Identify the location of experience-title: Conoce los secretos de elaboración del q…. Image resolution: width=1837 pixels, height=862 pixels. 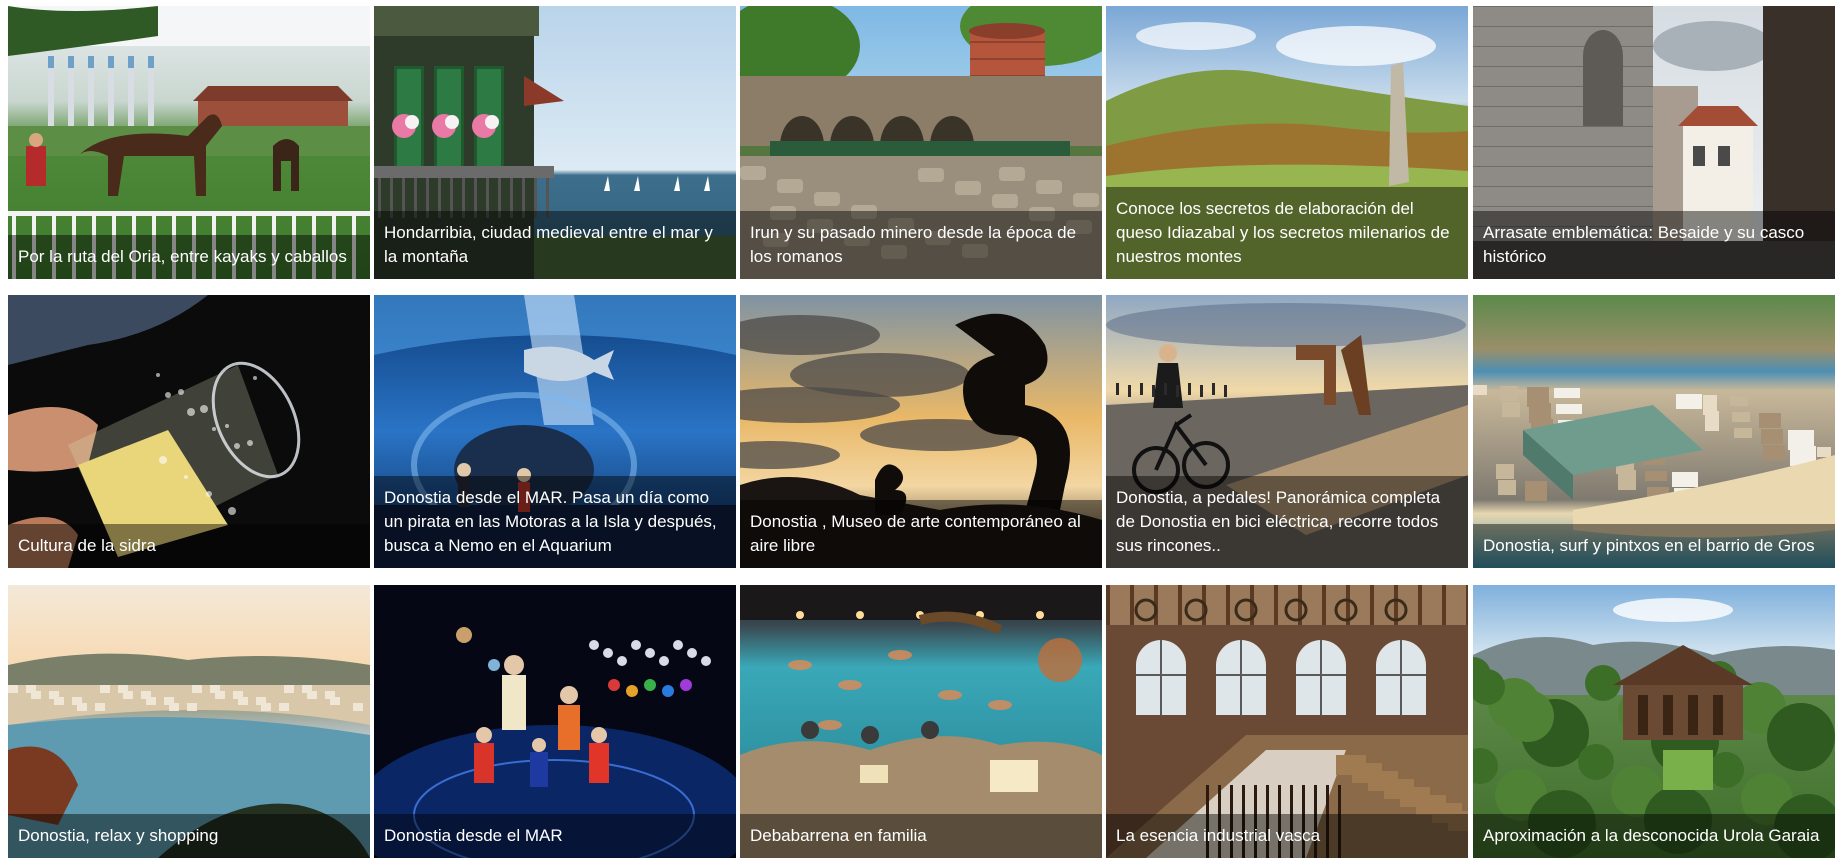
(1287, 233).